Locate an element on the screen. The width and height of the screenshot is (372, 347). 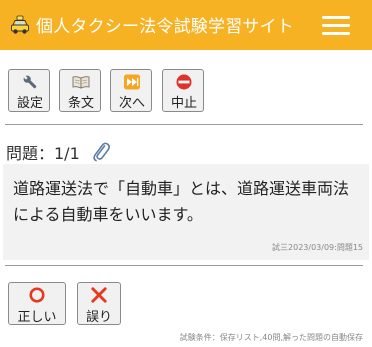
no-entry-icon is located at coordinates (184, 82).